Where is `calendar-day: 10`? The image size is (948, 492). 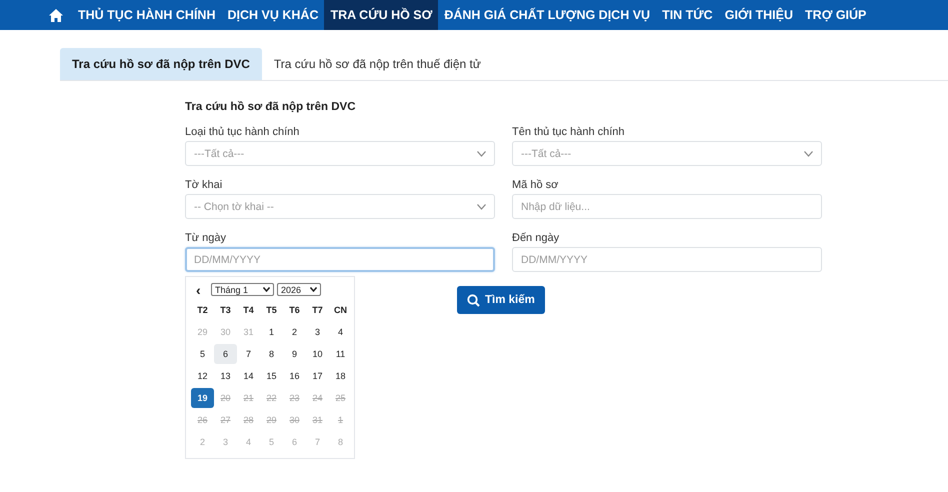
calendar-day: 10 is located at coordinates (317, 354).